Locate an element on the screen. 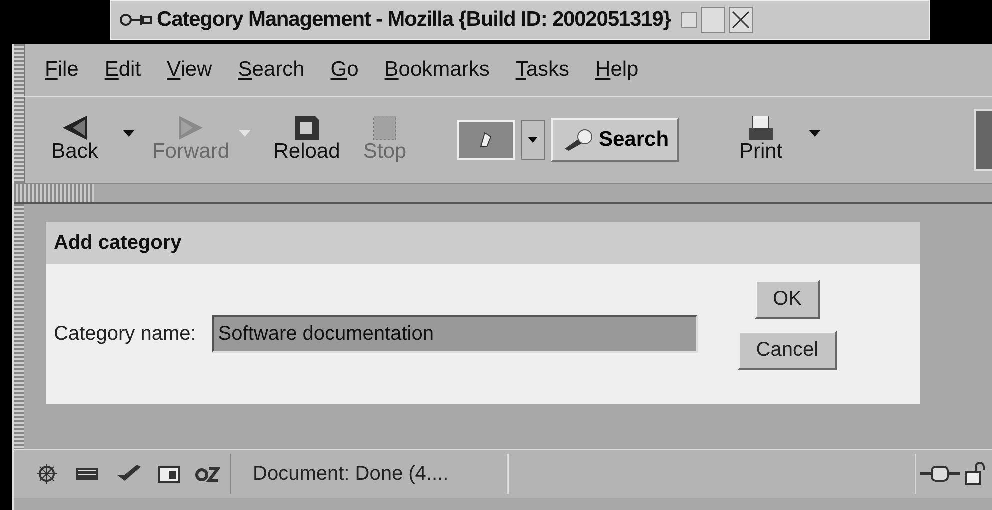 The height and width of the screenshot is (510, 992). arrow-right-icon is located at coordinates (191, 128).